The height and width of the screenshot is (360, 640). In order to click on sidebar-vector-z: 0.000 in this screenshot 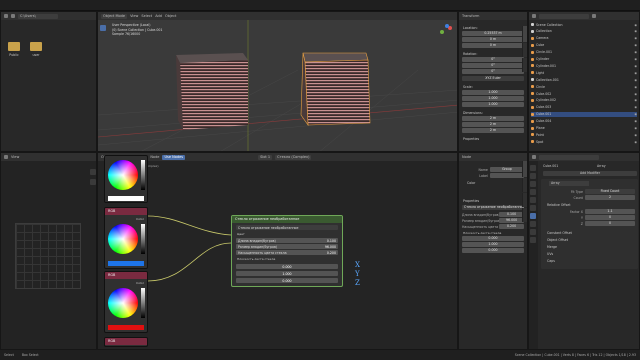, I will do `click(493, 250)`.